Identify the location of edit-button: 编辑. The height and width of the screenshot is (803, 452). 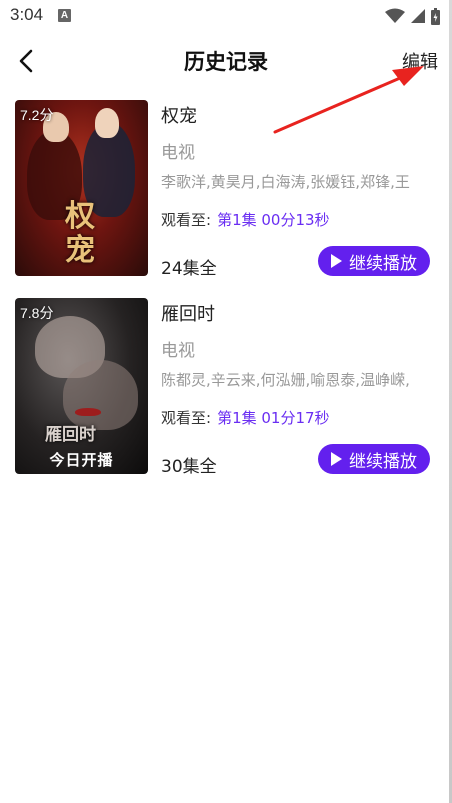
(420, 61).